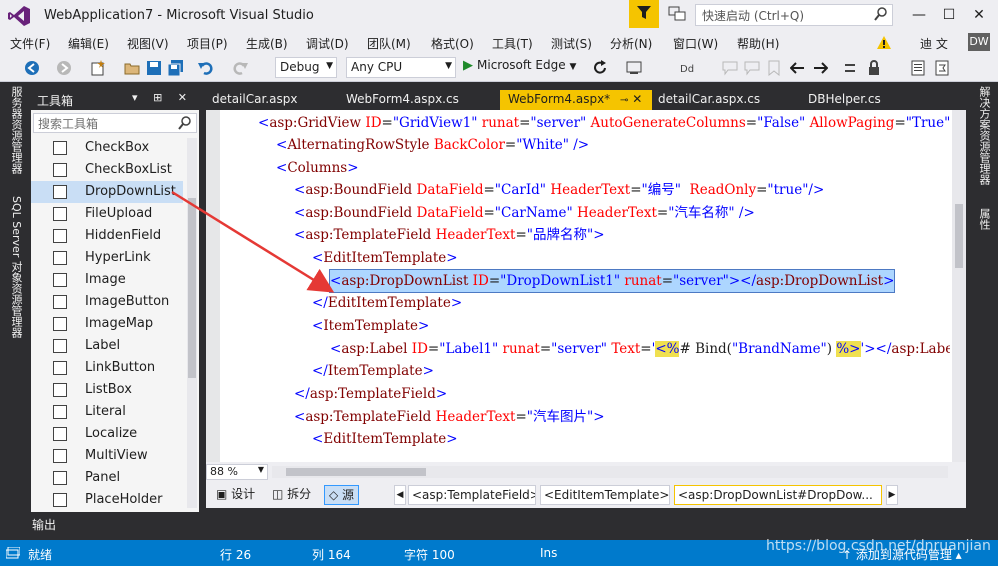 The width and height of the screenshot is (998, 566). What do you see at coordinates (306, 67) in the screenshot?
I see `solution-configuration-select: Debug ▼` at bounding box center [306, 67].